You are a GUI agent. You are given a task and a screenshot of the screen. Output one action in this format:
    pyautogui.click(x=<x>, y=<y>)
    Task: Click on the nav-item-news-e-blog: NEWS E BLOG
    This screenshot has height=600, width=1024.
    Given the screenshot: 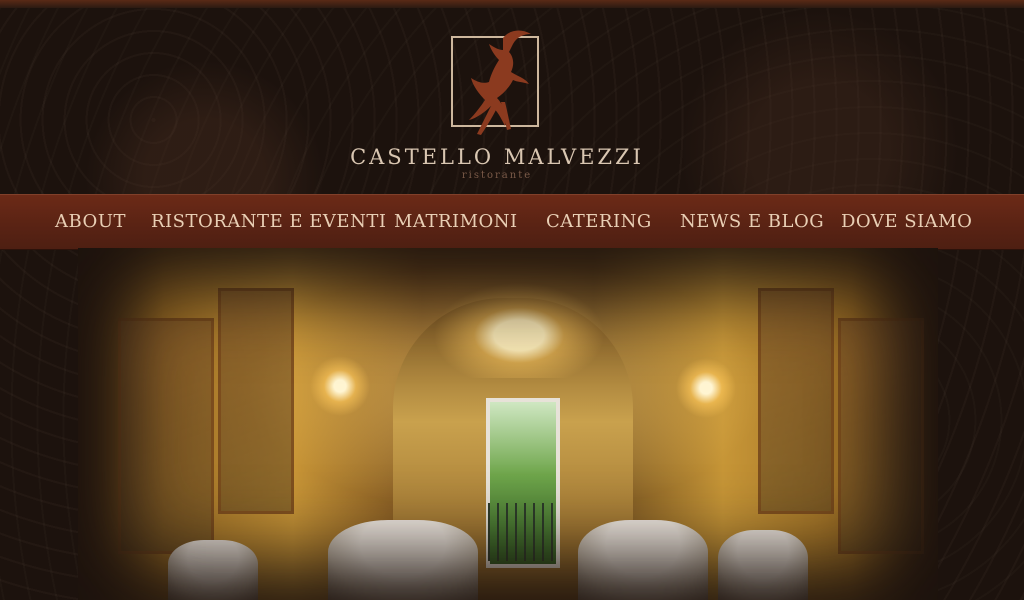 What is the action you would take?
    pyautogui.click(x=752, y=221)
    